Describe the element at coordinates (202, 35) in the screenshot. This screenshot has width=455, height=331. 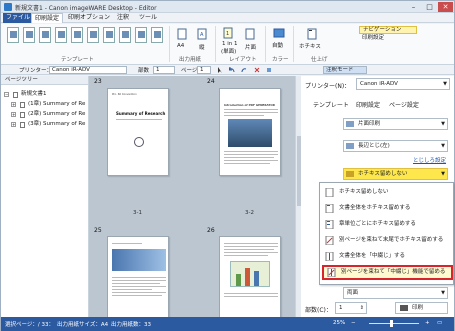
I see `orientation-icon: A` at that location.